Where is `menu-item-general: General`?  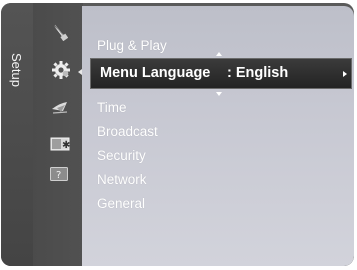
menu-item-general: General is located at coordinates (121, 203).